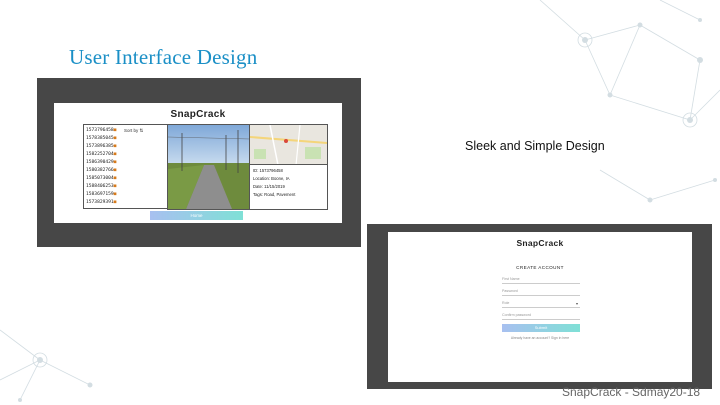  I want to click on list-item: 1580382766■, so click(101, 170).